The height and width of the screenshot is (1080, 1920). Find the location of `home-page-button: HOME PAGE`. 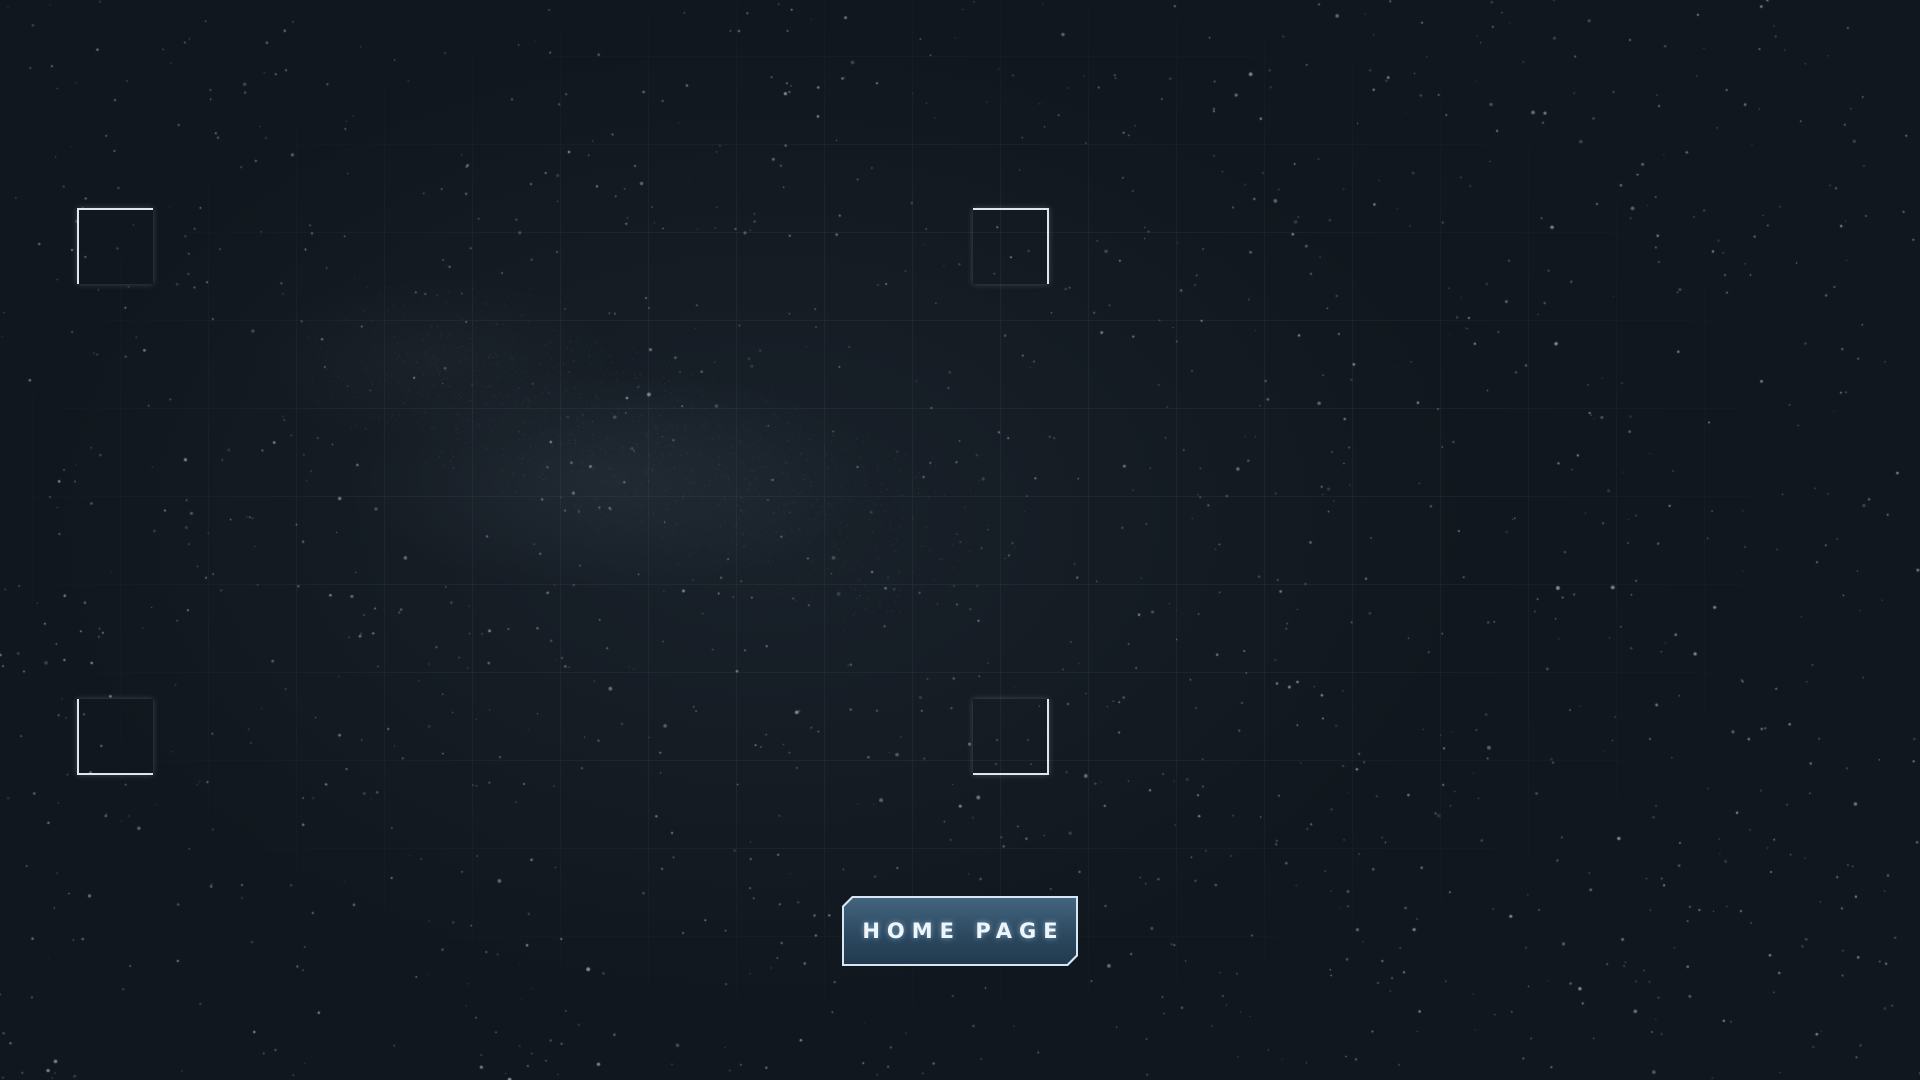

home-page-button: HOME PAGE is located at coordinates (960, 931).